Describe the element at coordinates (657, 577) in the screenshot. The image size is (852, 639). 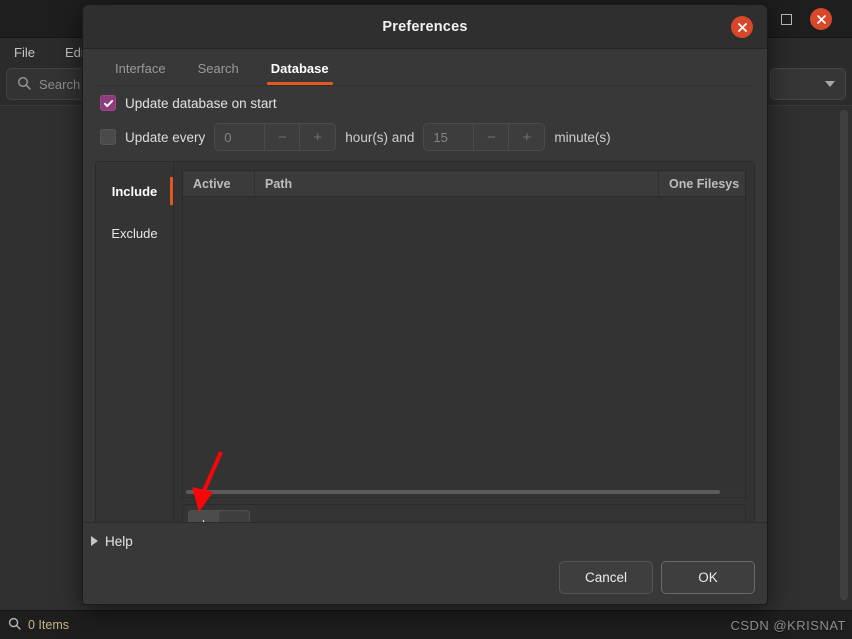
I see `dialog-action-buttons: Cancel OK` at that location.